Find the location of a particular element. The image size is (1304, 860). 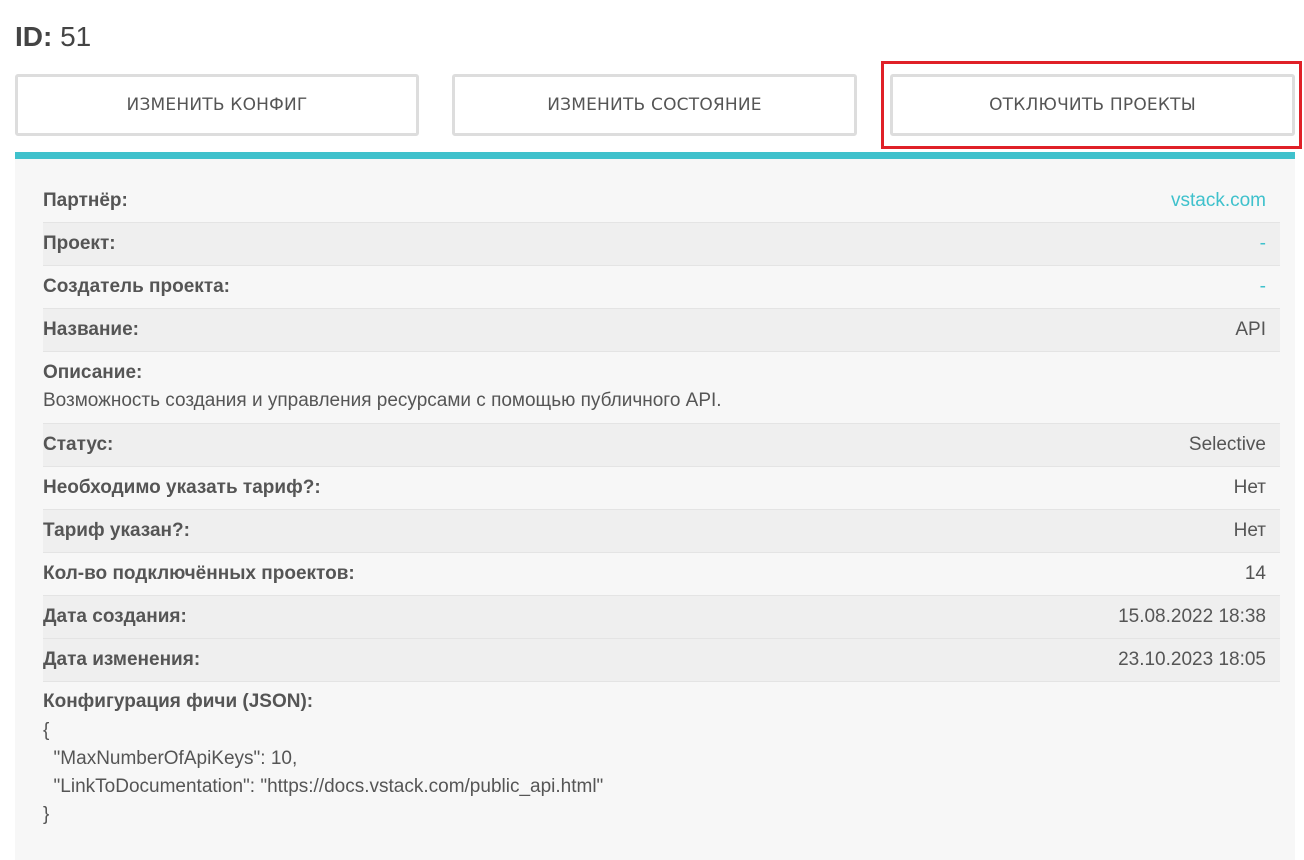

detail-row-project: Проект: - is located at coordinates (661, 244).